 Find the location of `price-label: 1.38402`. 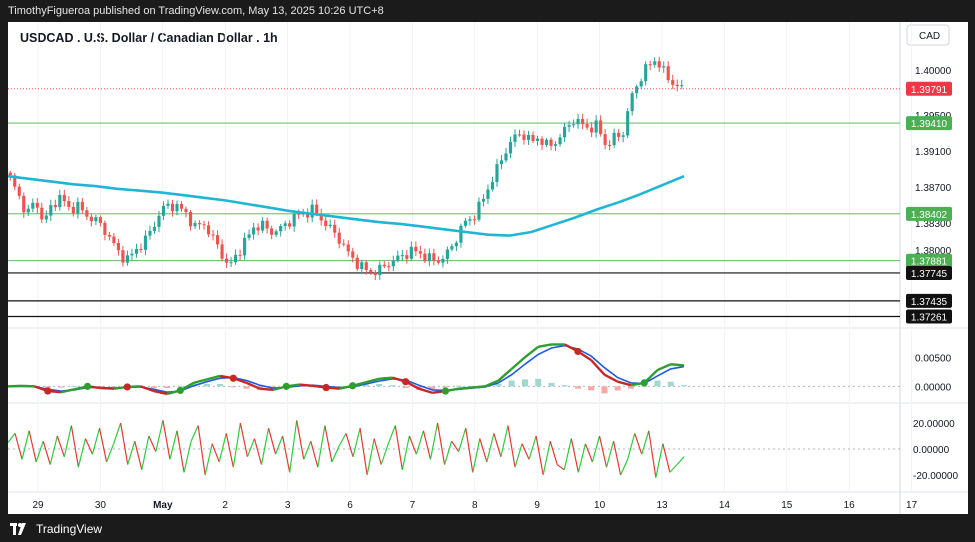

price-label: 1.38402 is located at coordinates (929, 213).